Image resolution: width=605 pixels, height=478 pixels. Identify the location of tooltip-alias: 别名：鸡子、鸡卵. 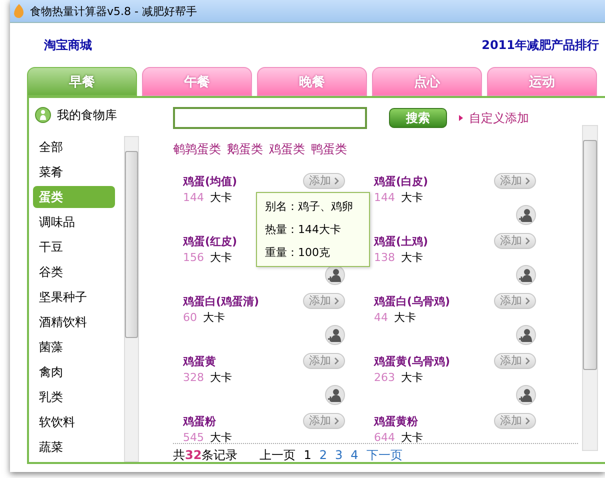
(309, 206).